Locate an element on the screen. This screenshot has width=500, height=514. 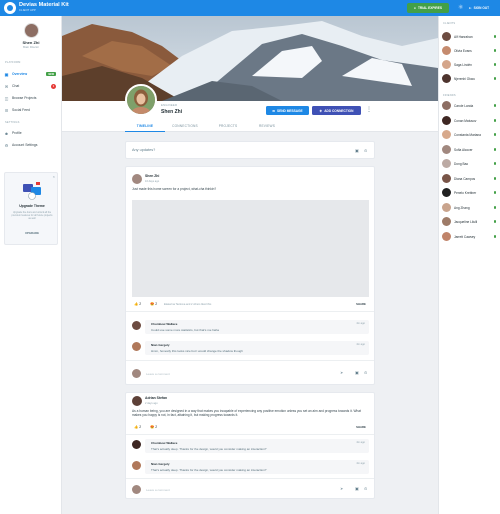
sidebar-item-account-settings: ⚙ Account Settings is located at coordinates (31, 145).